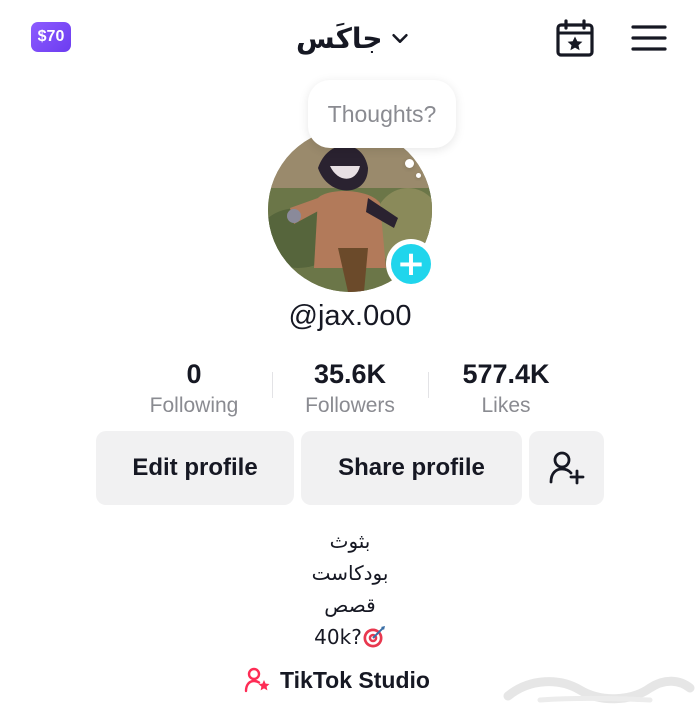 This screenshot has width=700, height=711. Describe the element at coordinates (195, 468) in the screenshot. I see `edit-profile-button: Edit profile` at that location.